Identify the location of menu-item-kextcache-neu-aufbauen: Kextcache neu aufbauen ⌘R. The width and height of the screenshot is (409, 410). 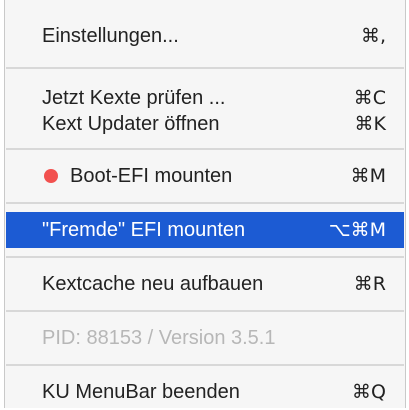
(205, 284).